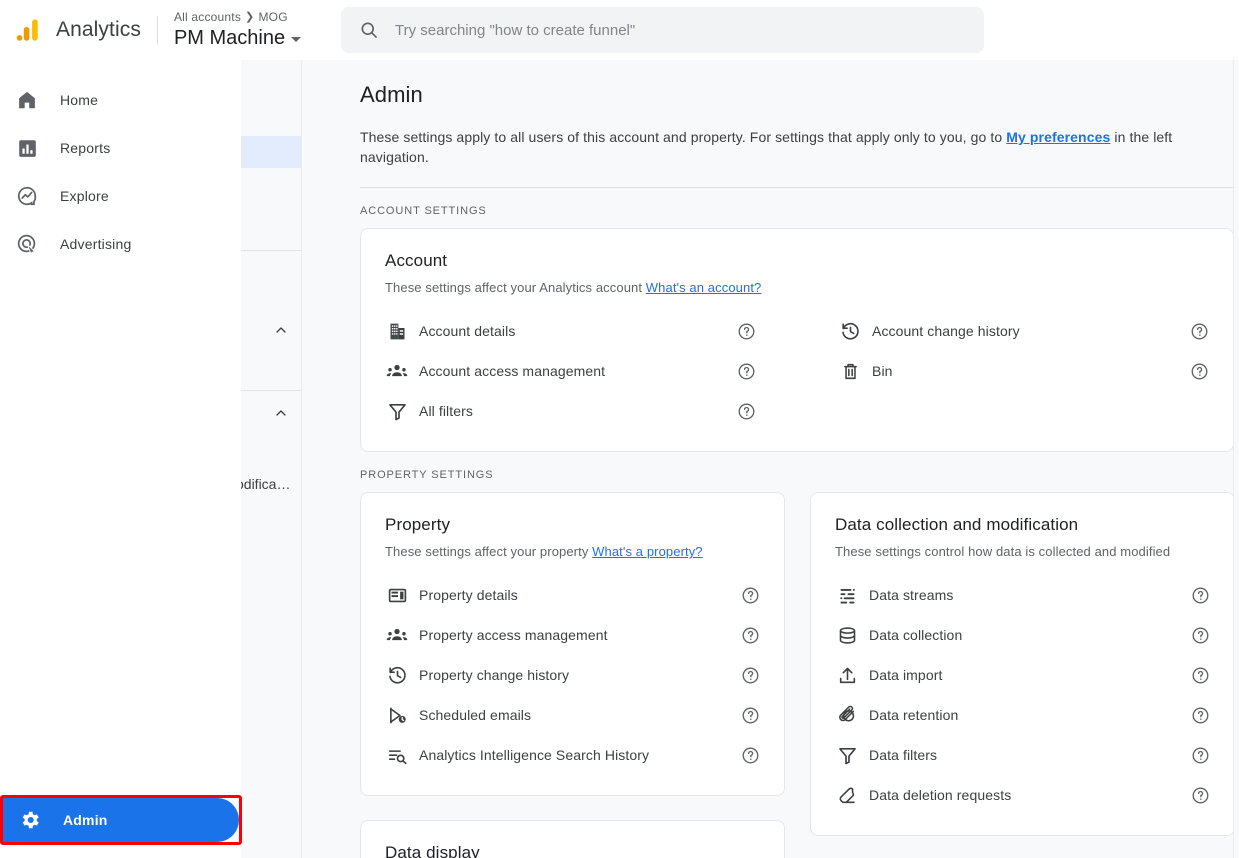  What do you see at coordinates (847, 755) in the screenshot?
I see `filter-funnel-icon` at bounding box center [847, 755].